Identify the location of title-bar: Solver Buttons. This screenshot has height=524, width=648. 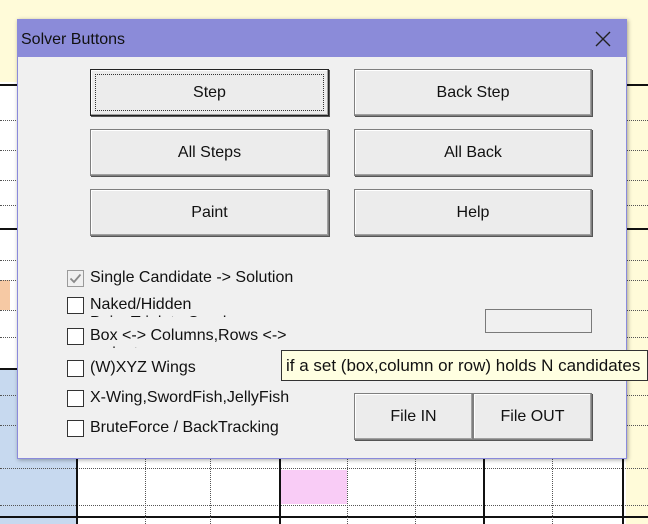
(322, 38).